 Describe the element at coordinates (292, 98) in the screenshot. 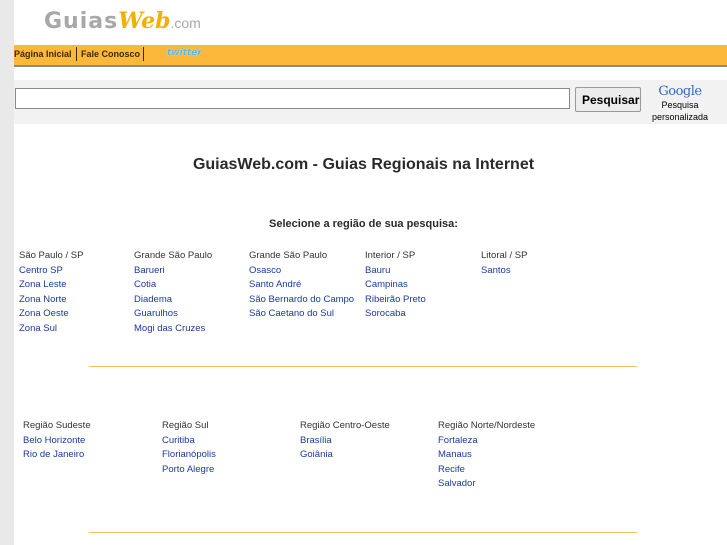

I see `search-input` at that location.